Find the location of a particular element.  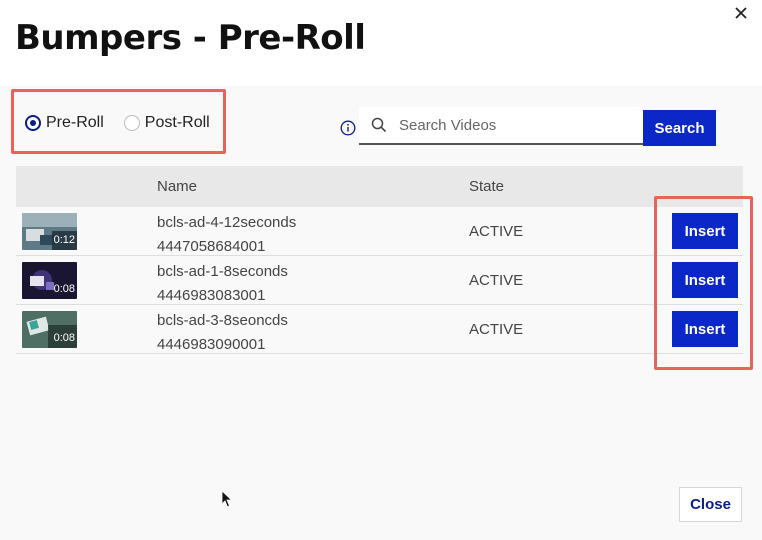

video-name-cell: bcls-ad-3-8seoncds 4446983090001 is located at coordinates (222, 333).